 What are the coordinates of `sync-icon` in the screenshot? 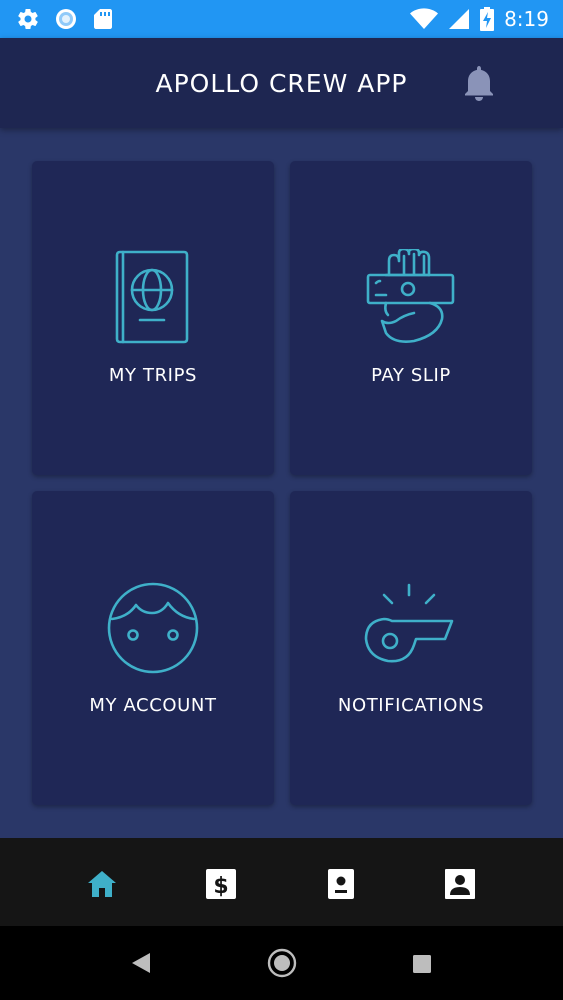 It's located at (66, 19).